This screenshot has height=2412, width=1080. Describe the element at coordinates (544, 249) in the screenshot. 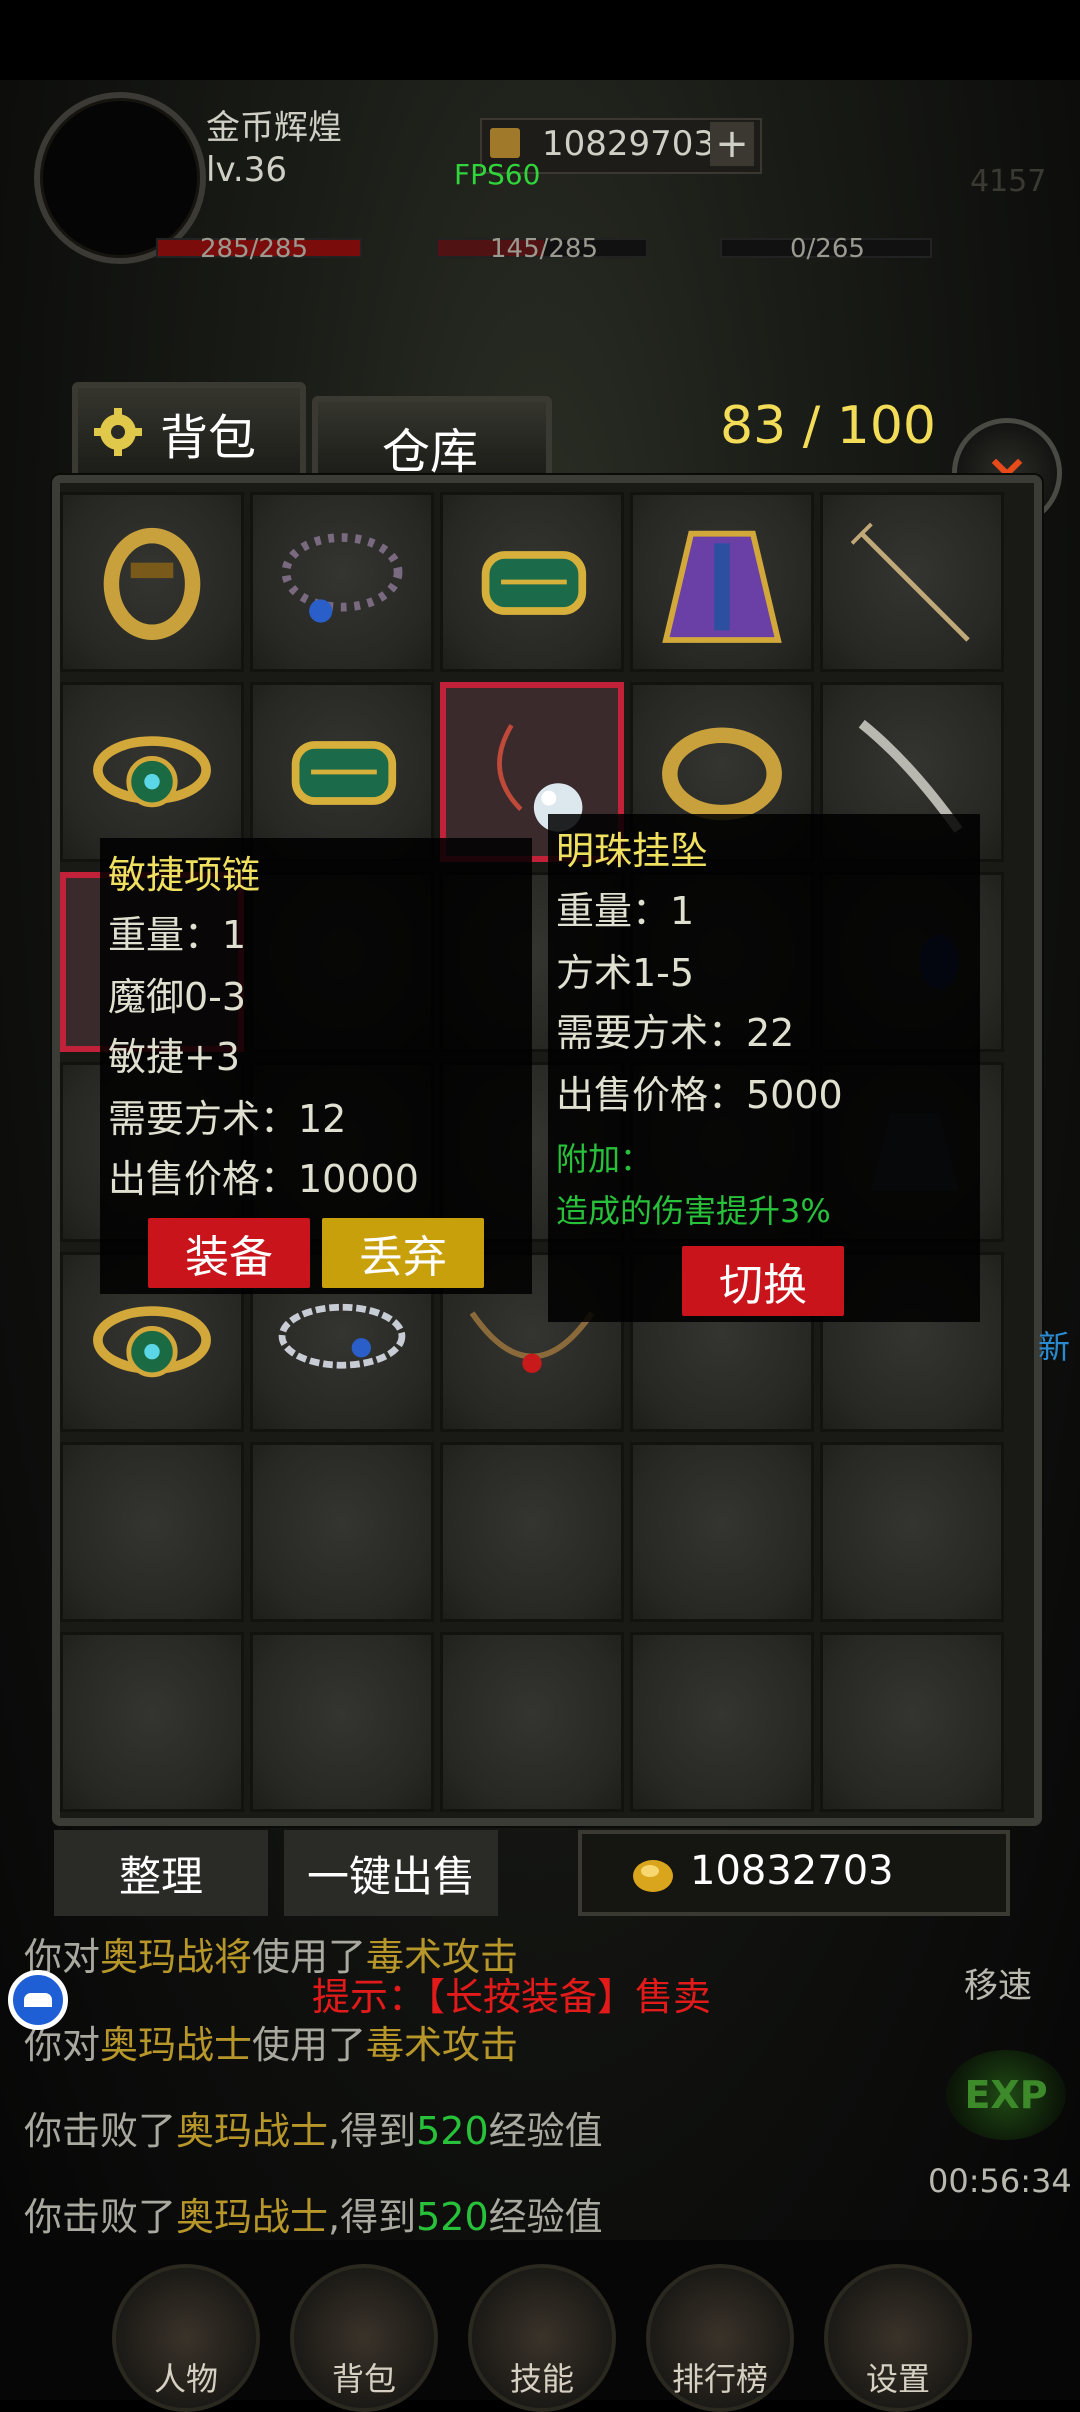

I see `mp-text: 145/285` at that location.